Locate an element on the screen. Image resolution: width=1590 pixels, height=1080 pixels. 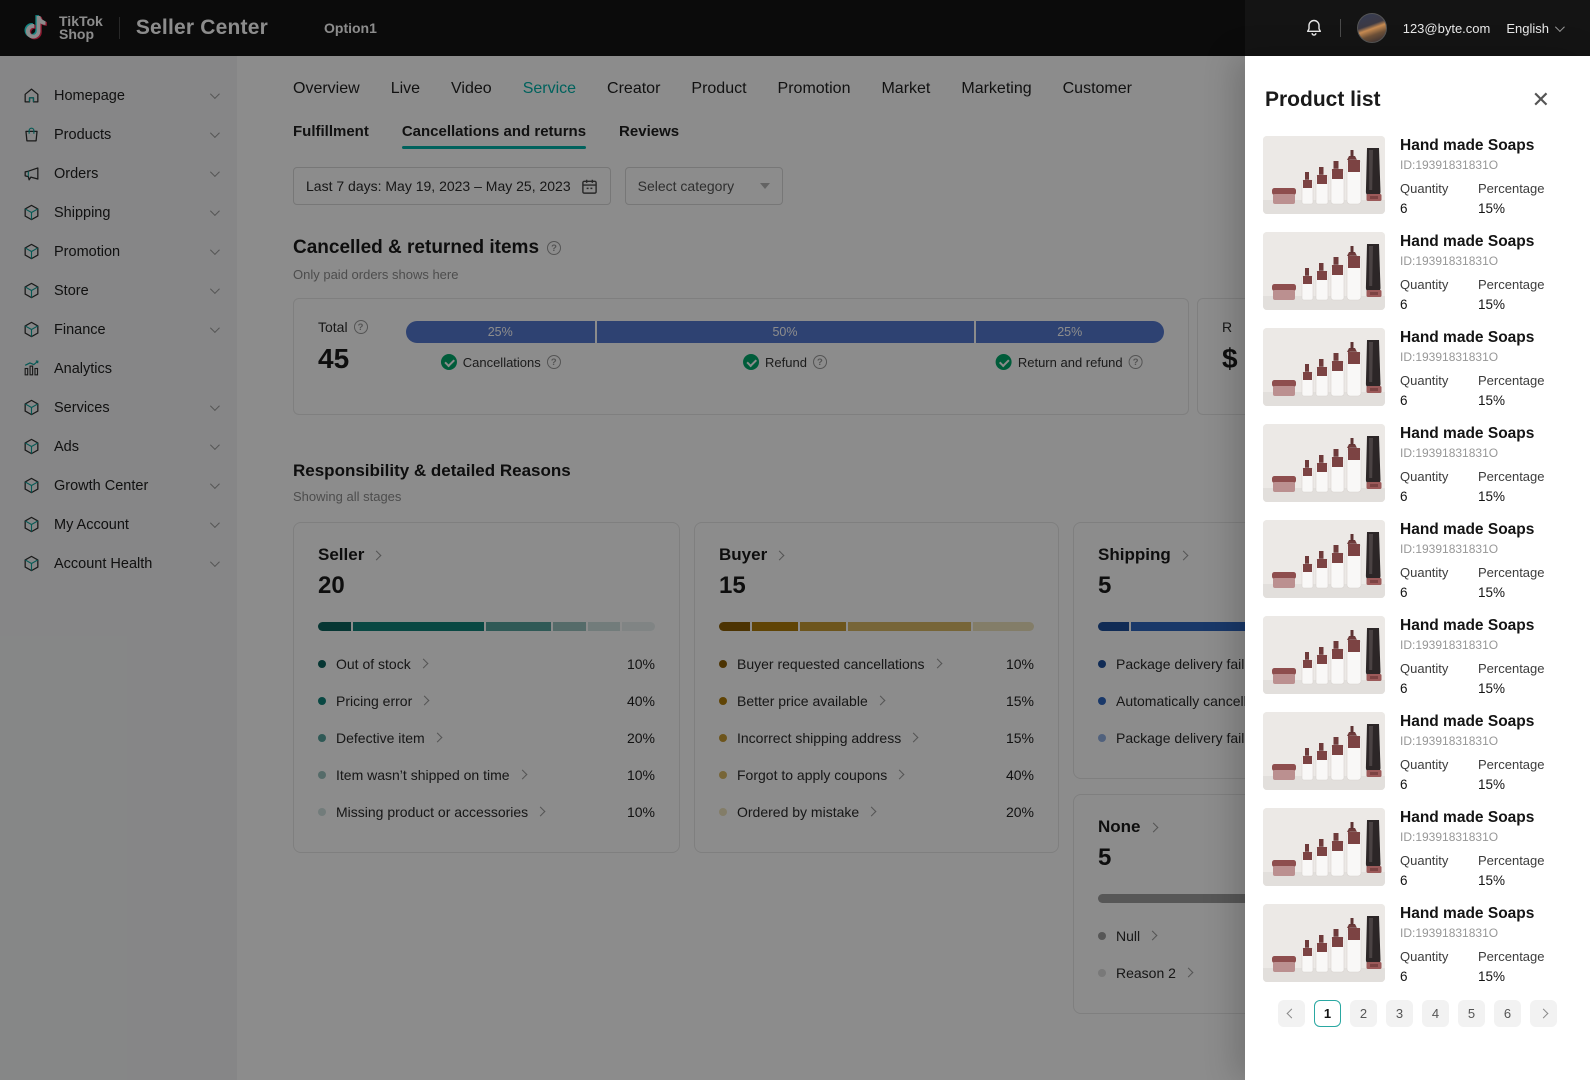
chevron-left-icon is located at coordinates (1291, 1013).